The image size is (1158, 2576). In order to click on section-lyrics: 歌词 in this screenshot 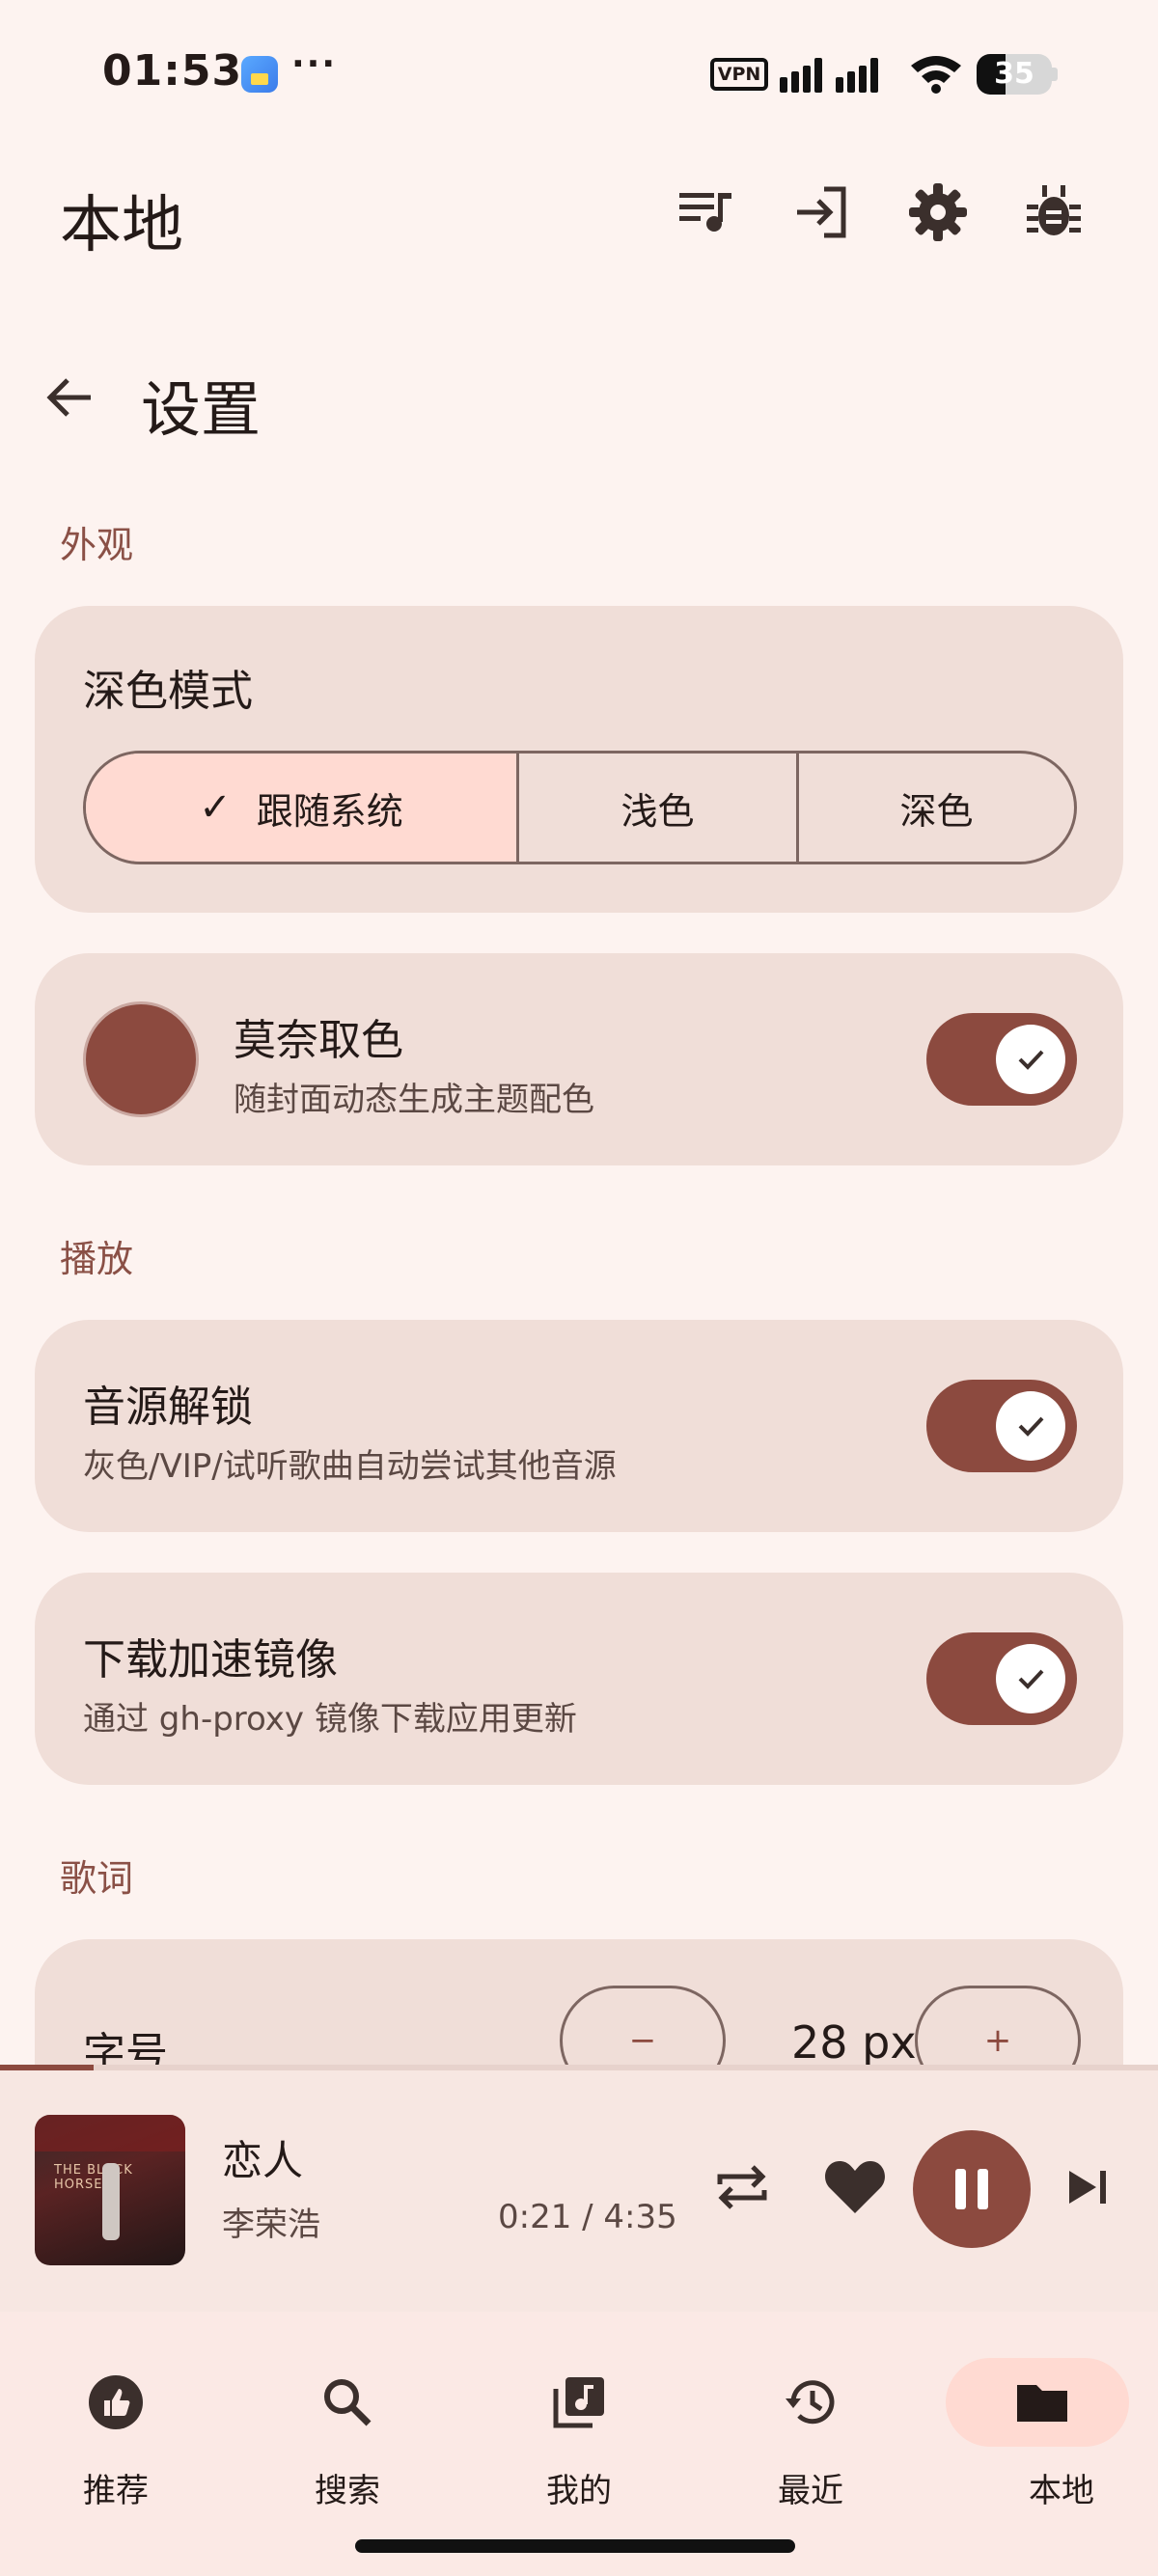, I will do `click(97, 1879)`.